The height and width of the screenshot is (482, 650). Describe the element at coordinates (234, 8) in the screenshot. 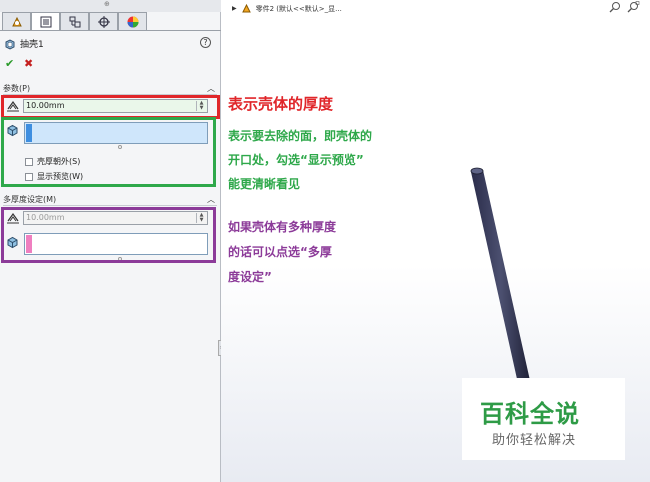

I see `expand-arrow-icon: ▶` at that location.